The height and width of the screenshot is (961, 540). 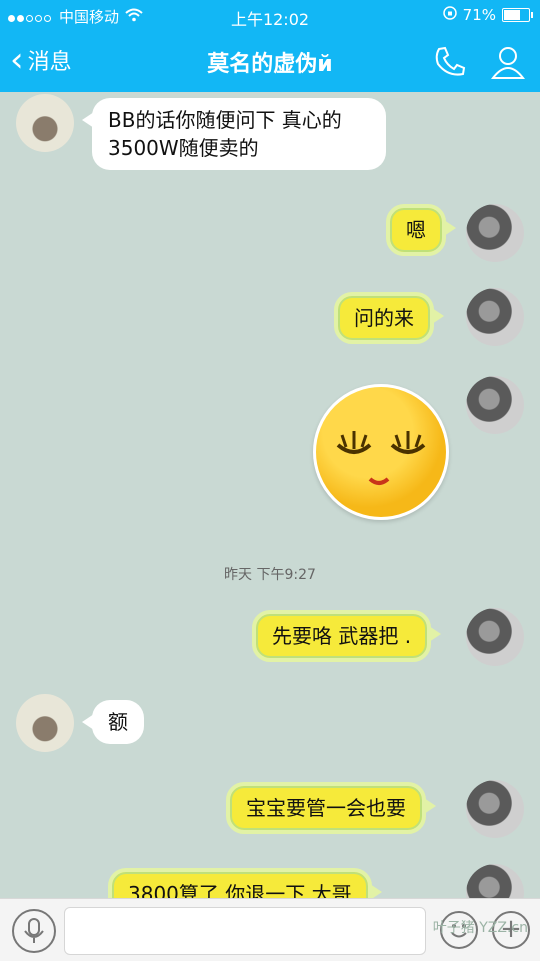 What do you see at coordinates (270, 61) in the screenshot?
I see `nav-bar: ‹ 消息 莫名的虚伪й` at bounding box center [270, 61].